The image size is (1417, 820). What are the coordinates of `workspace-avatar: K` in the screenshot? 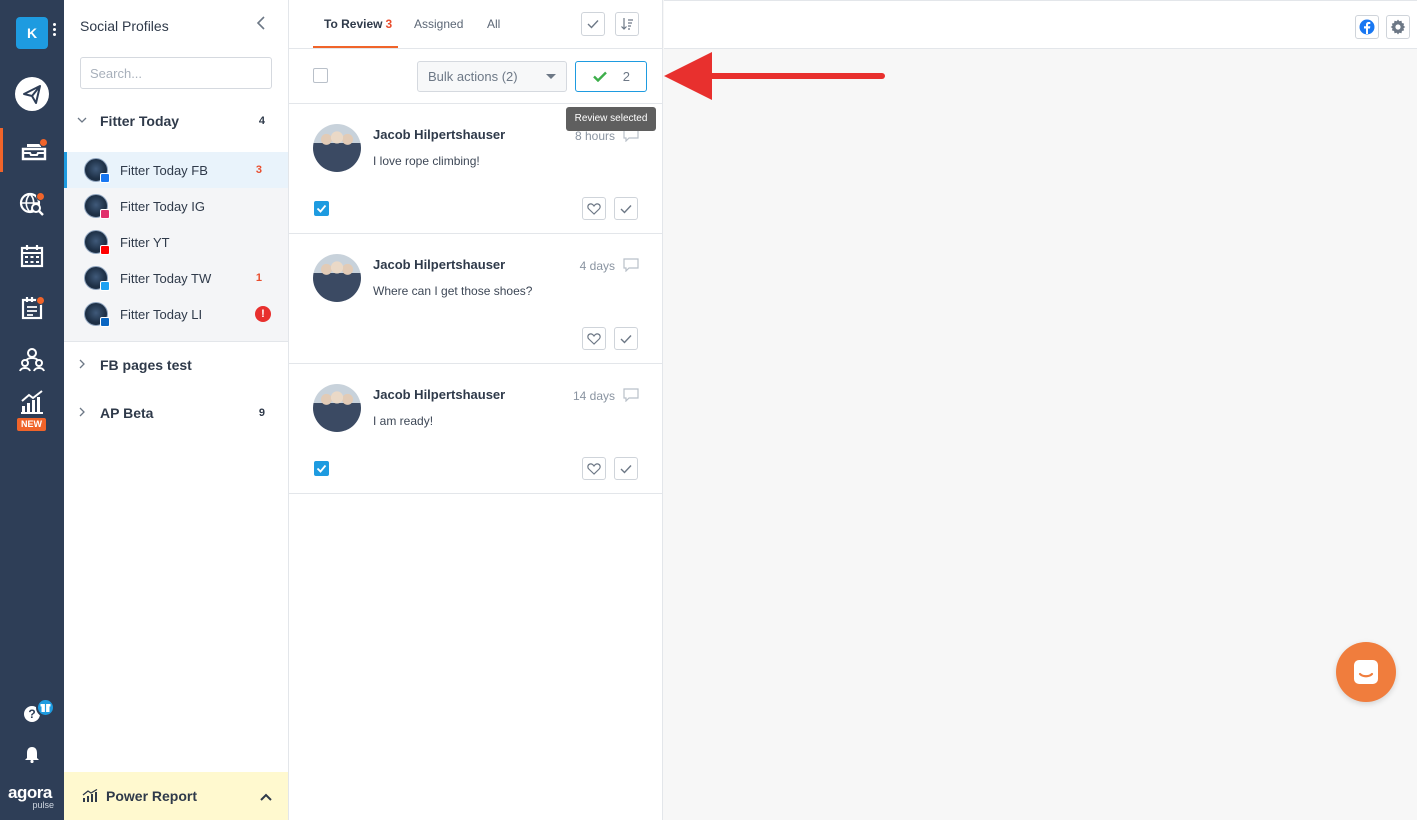 It's located at (32, 33).